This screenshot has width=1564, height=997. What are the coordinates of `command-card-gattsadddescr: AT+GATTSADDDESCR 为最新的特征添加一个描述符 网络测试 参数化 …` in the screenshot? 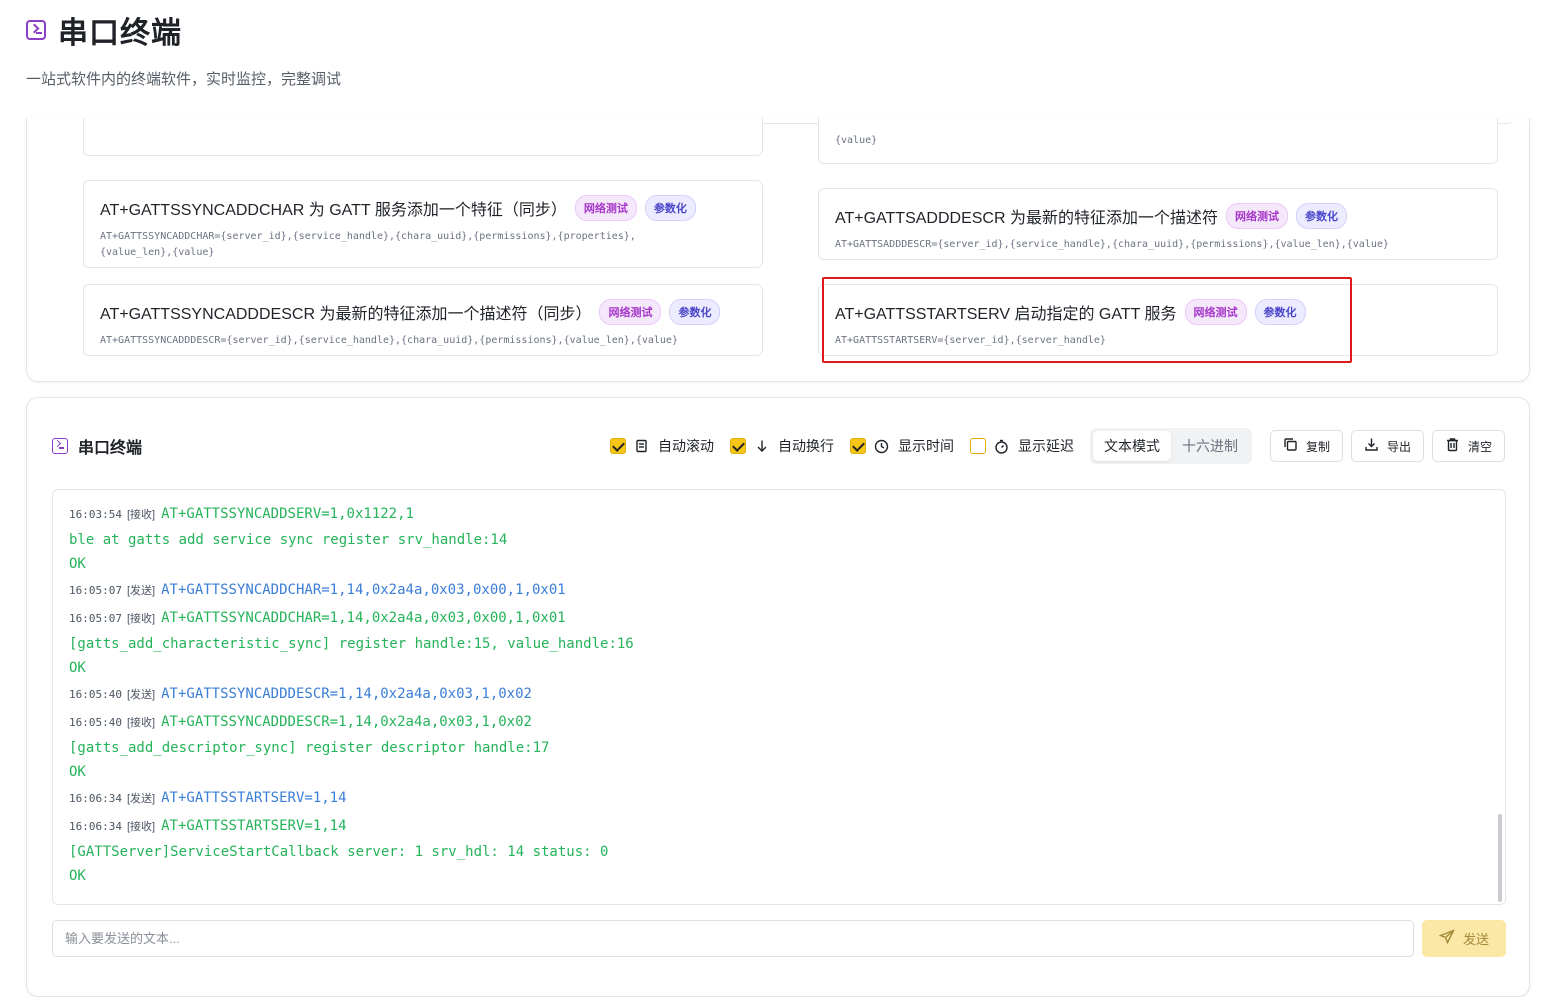 It's located at (1158, 224).